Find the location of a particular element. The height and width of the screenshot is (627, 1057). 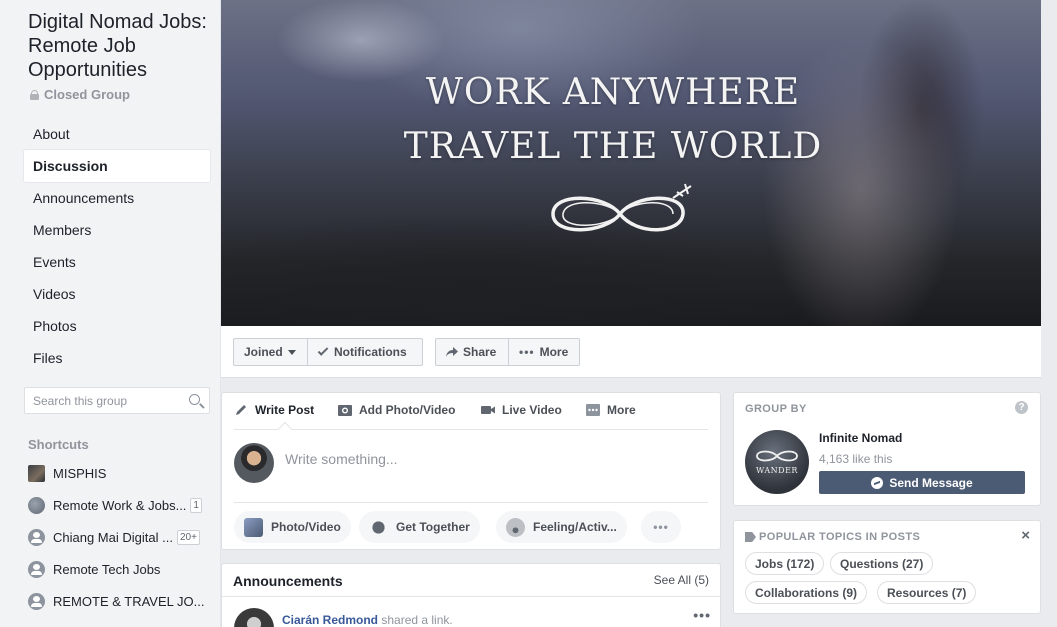

tag-icon is located at coordinates (750, 537).